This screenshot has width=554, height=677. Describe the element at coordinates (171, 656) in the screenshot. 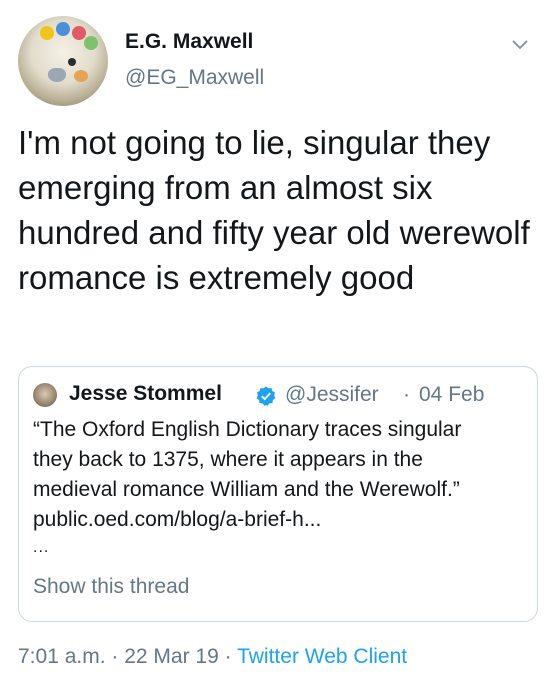

I see `tweet-date: 22 Mar 19` at that location.